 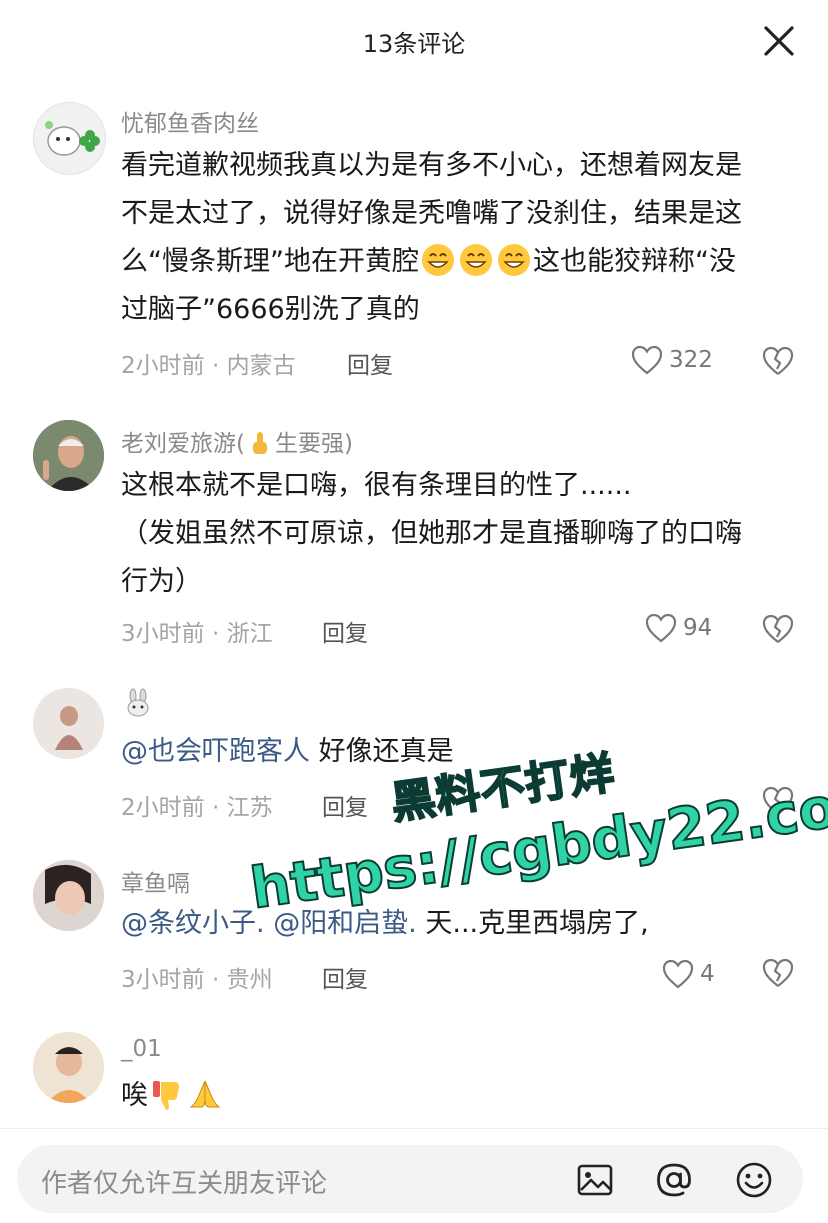 I want to click on pointing-up-emoji-icon, so click(x=259, y=443).